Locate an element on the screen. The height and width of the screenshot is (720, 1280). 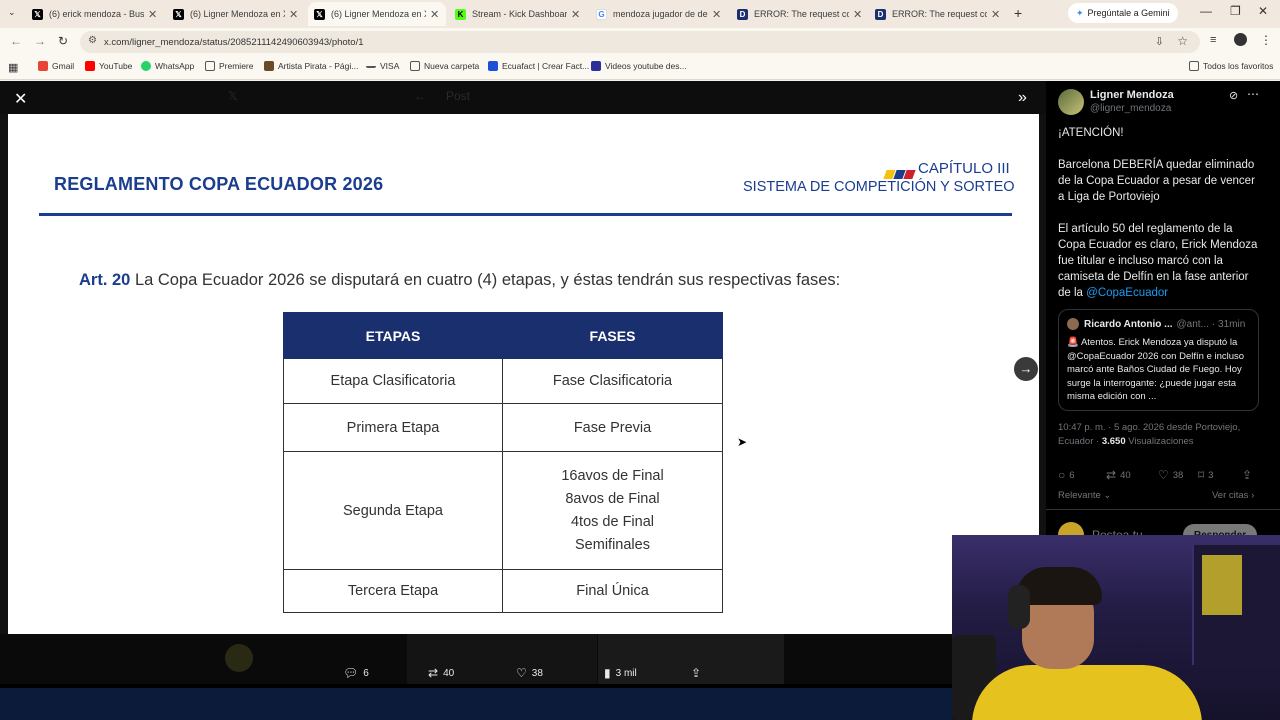
repost-action: ⇄ 40 is located at coordinates (1118, 475).